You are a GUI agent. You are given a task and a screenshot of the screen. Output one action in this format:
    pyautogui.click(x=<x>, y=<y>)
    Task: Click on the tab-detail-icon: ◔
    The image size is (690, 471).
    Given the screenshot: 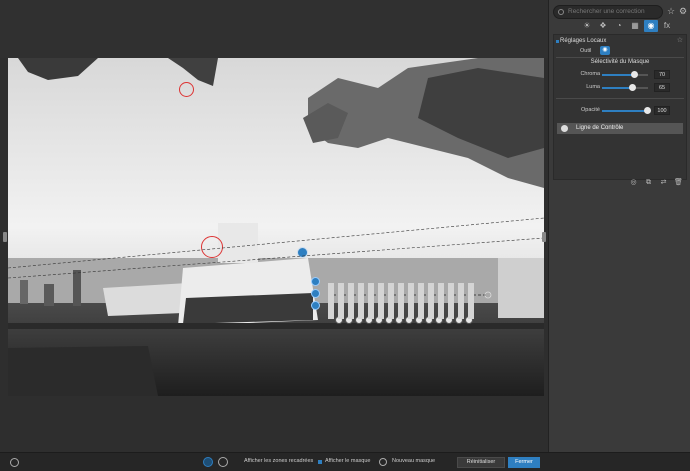 What is the action you would take?
    pyautogui.click(x=619, y=26)
    